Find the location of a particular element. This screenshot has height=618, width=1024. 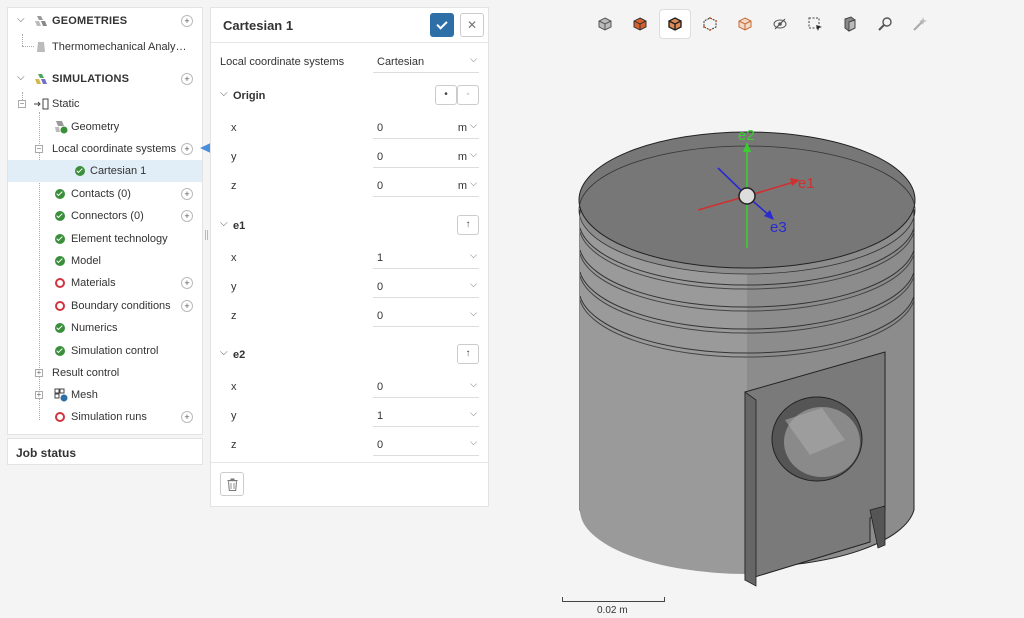

tree-item-local-coordinate-systems: − Local coordinate systems + is located at coordinates (105, 149).